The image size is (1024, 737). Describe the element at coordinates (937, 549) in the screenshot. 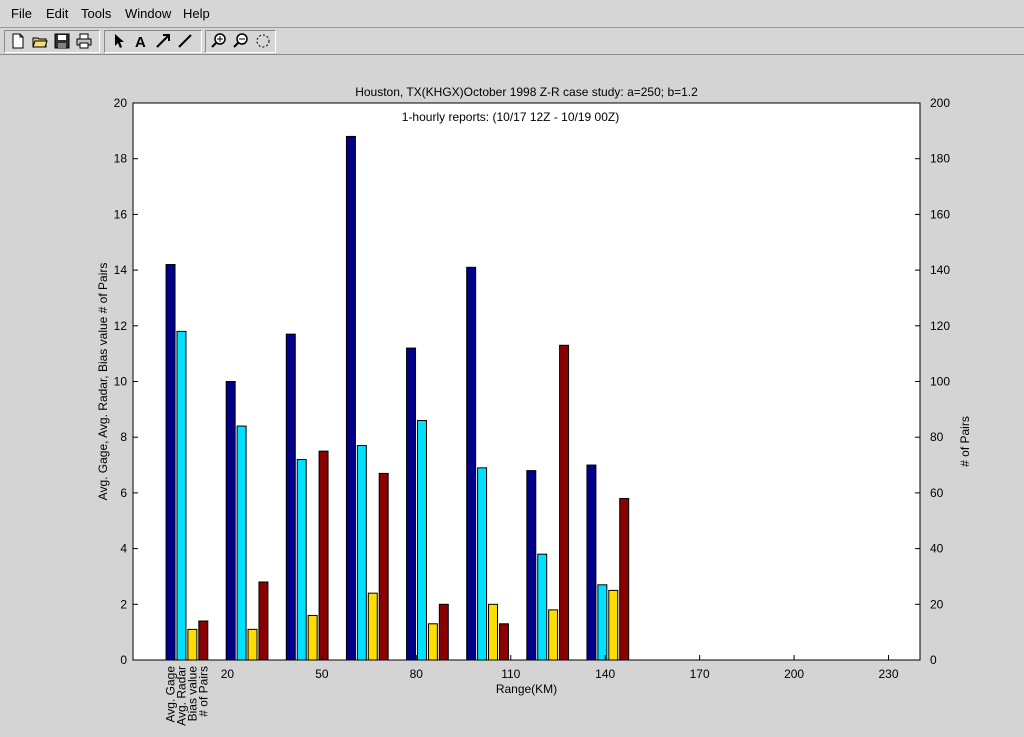

I see `y2-tick-label: 40` at that location.